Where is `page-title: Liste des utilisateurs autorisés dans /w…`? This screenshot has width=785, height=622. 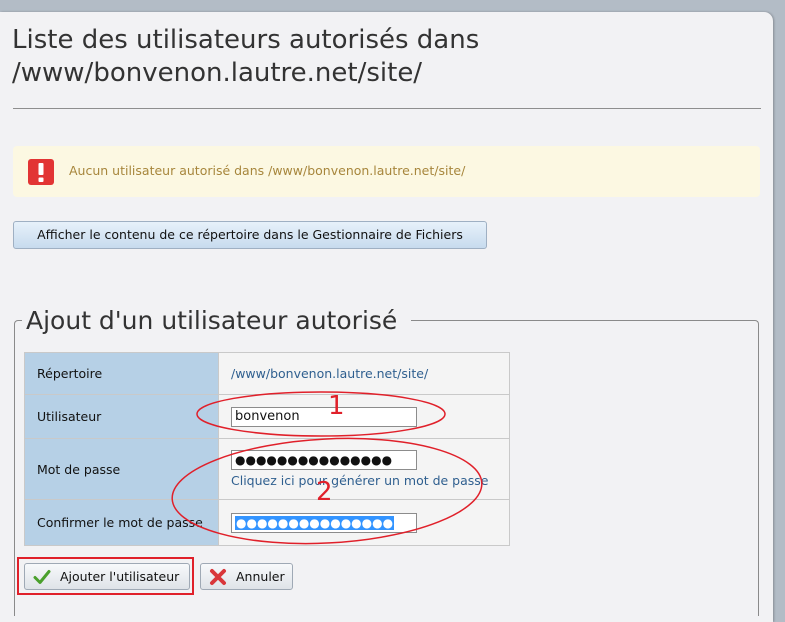
page-title: Liste des utilisateurs autorisés dans /w… is located at coordinates (382, 57).